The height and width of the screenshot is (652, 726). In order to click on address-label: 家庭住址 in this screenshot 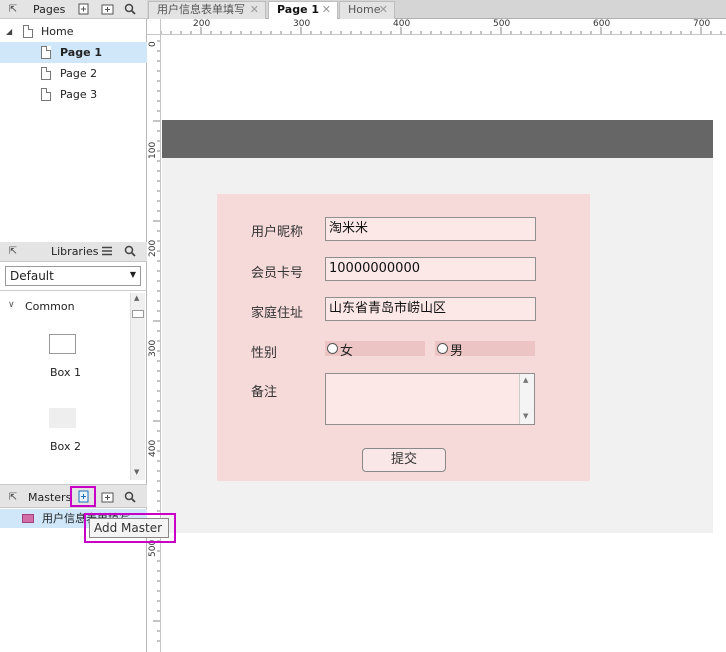, I will do `click(277, 313)`.